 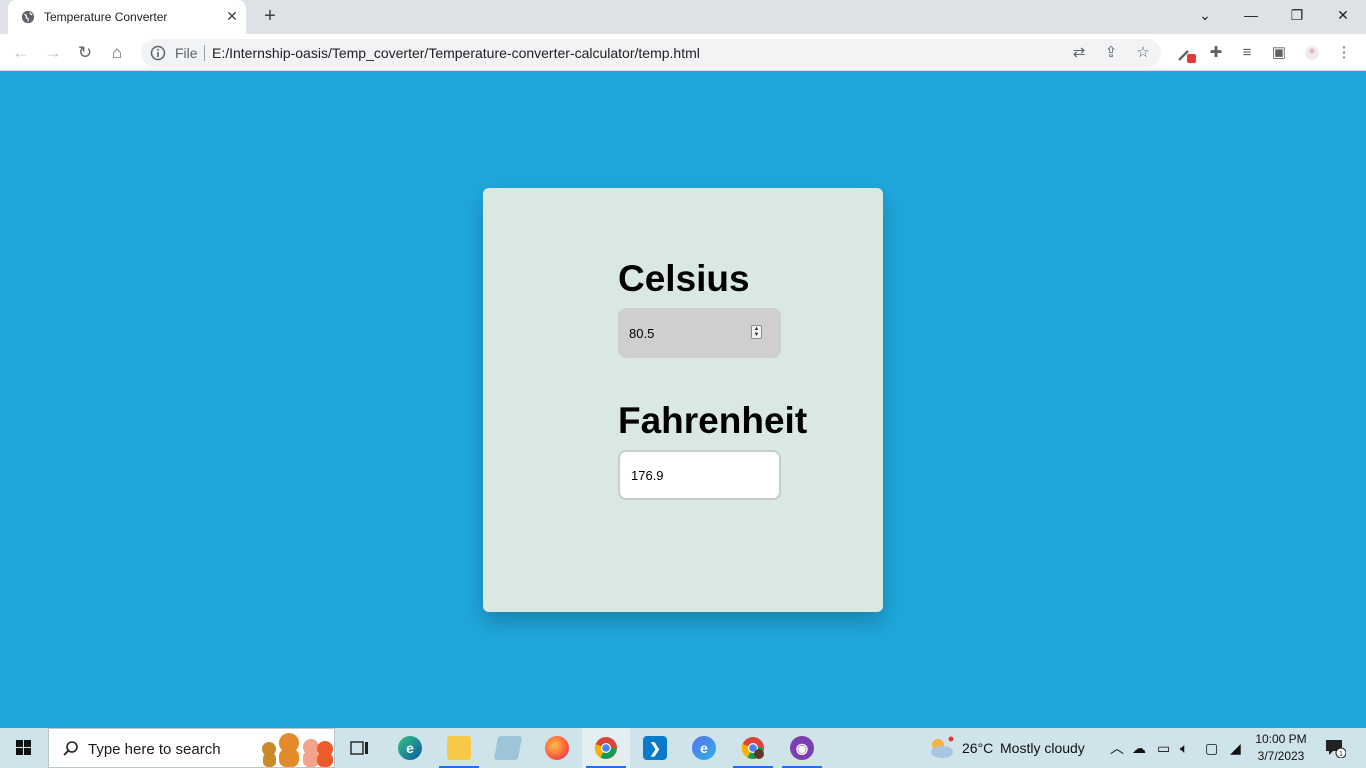 I want to click on clock-date: 3/7/2023, so click(x=1281, y=756).